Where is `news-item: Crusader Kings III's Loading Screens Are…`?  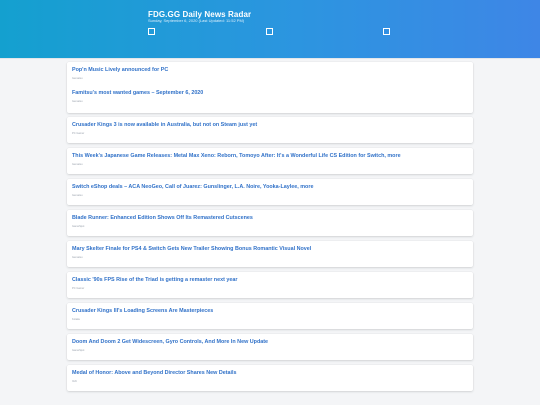
news-item: Crusader Kings III's Loading Screens Are… is located at coordinates (142, 315).